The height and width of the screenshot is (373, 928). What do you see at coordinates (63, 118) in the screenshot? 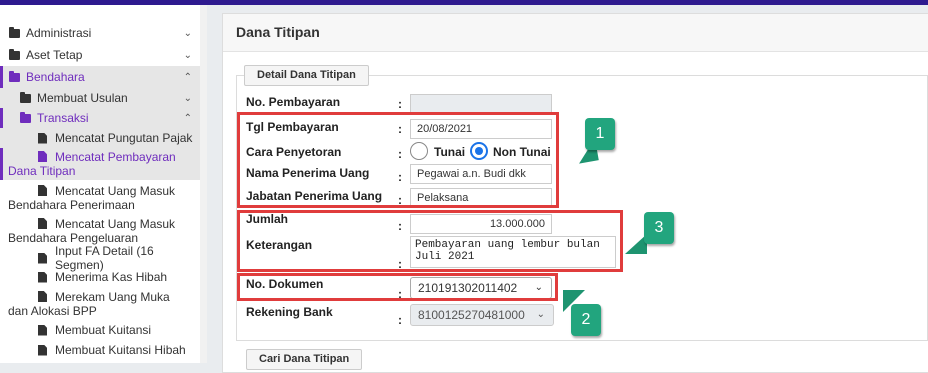
I see `sidebar-item-label: Transaksi` at bounding box center [63, 118].